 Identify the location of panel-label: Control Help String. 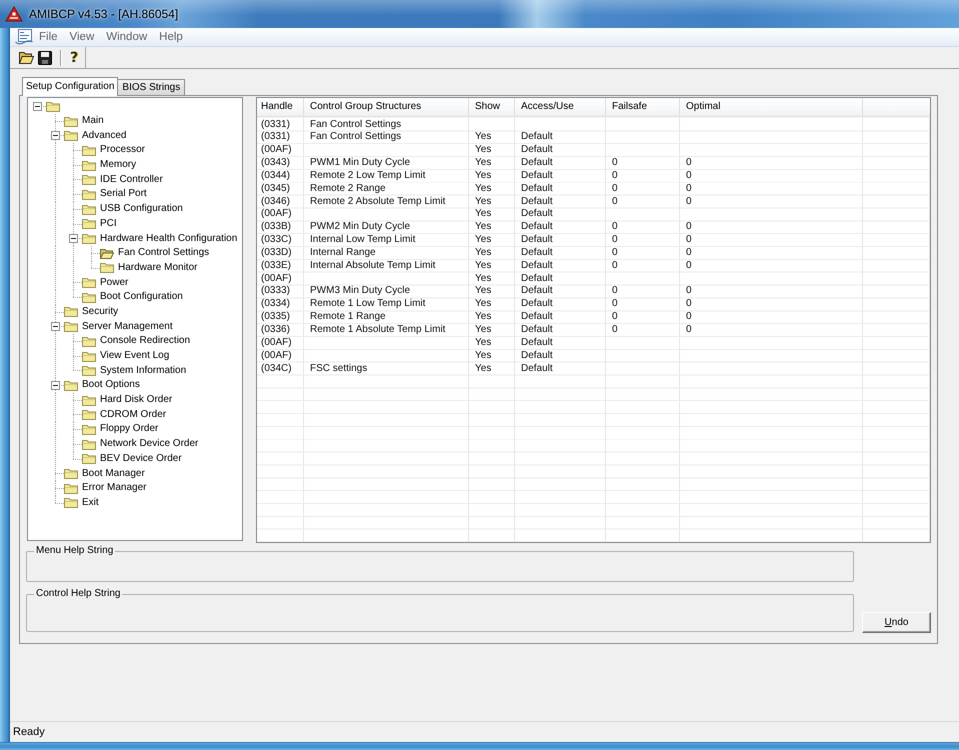
(78, 594).